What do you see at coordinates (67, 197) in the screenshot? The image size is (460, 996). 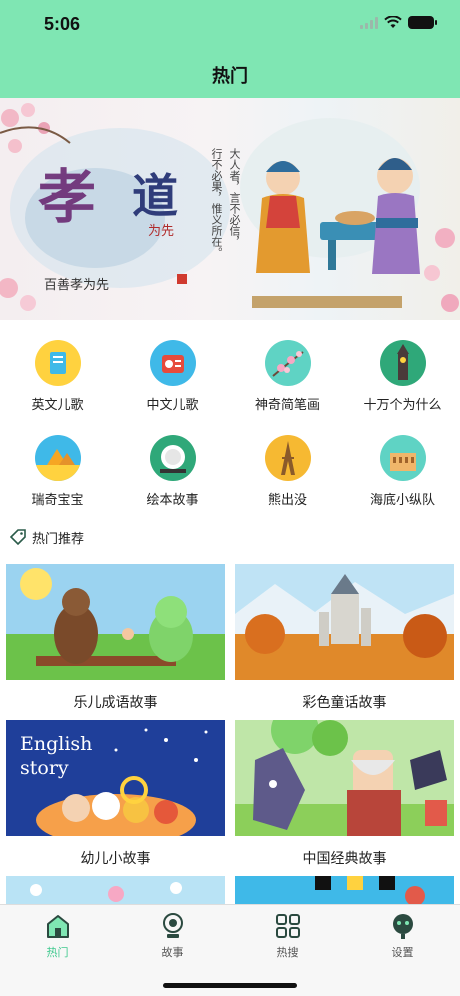 I see `banner-title-main: 孝` at bounding box center [67, 197].